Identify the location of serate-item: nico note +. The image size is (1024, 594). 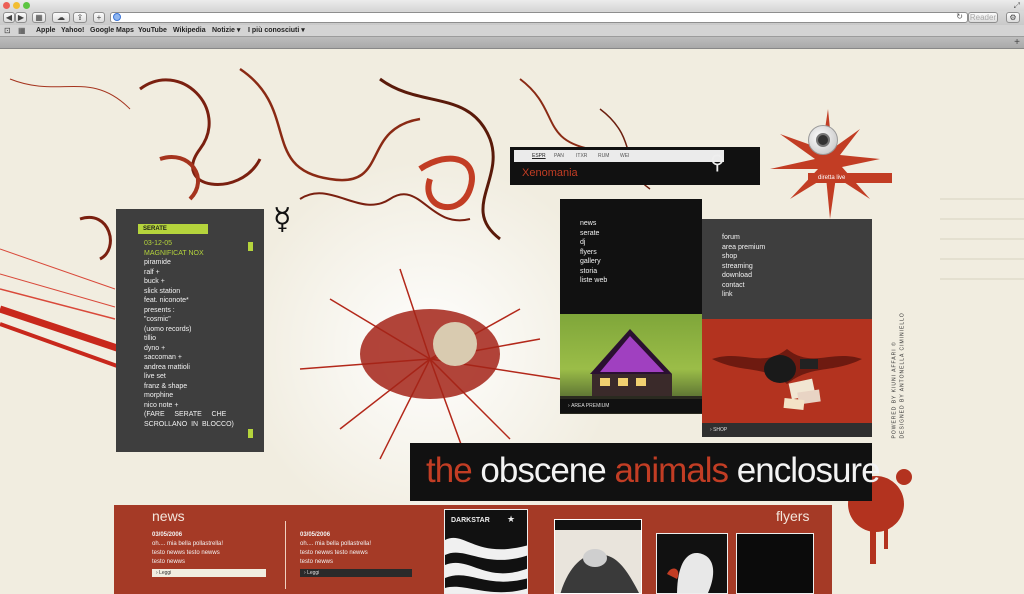
(161, 405).